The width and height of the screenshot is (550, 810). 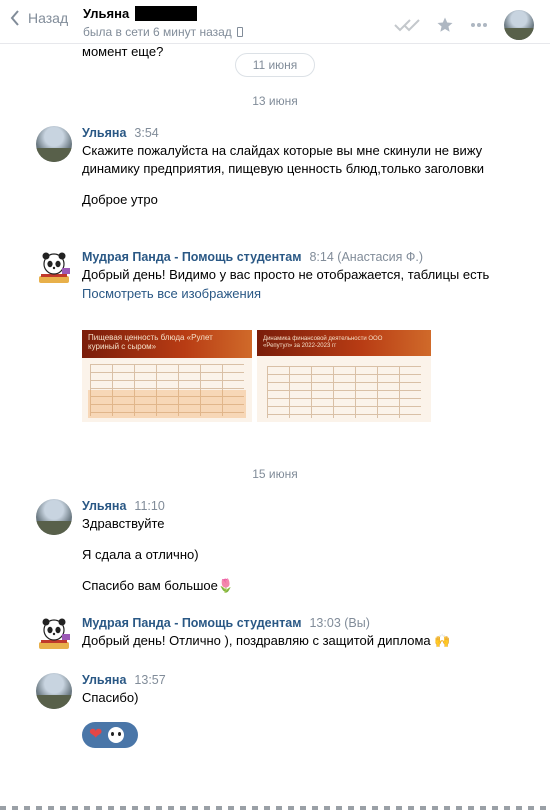 I want to click on date-separator: 13 июня, so click(x=275, y=101).